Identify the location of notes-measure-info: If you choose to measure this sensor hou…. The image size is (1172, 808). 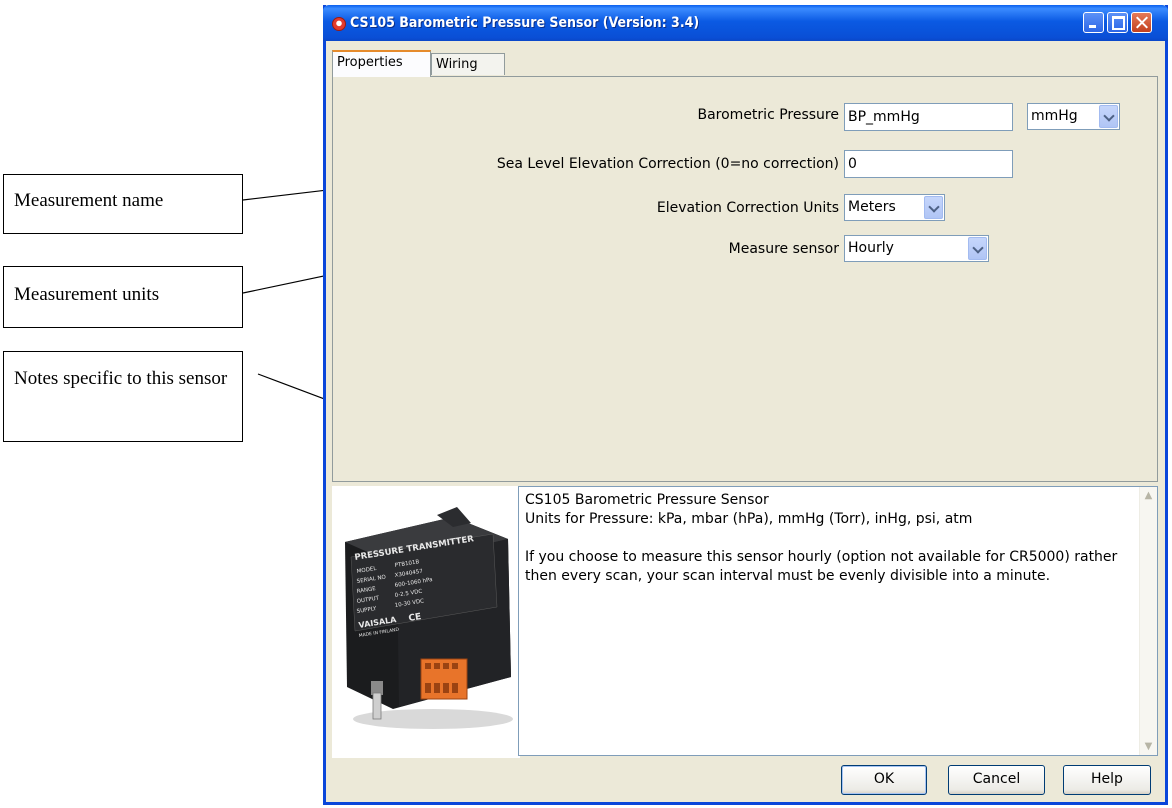
(821, 566).